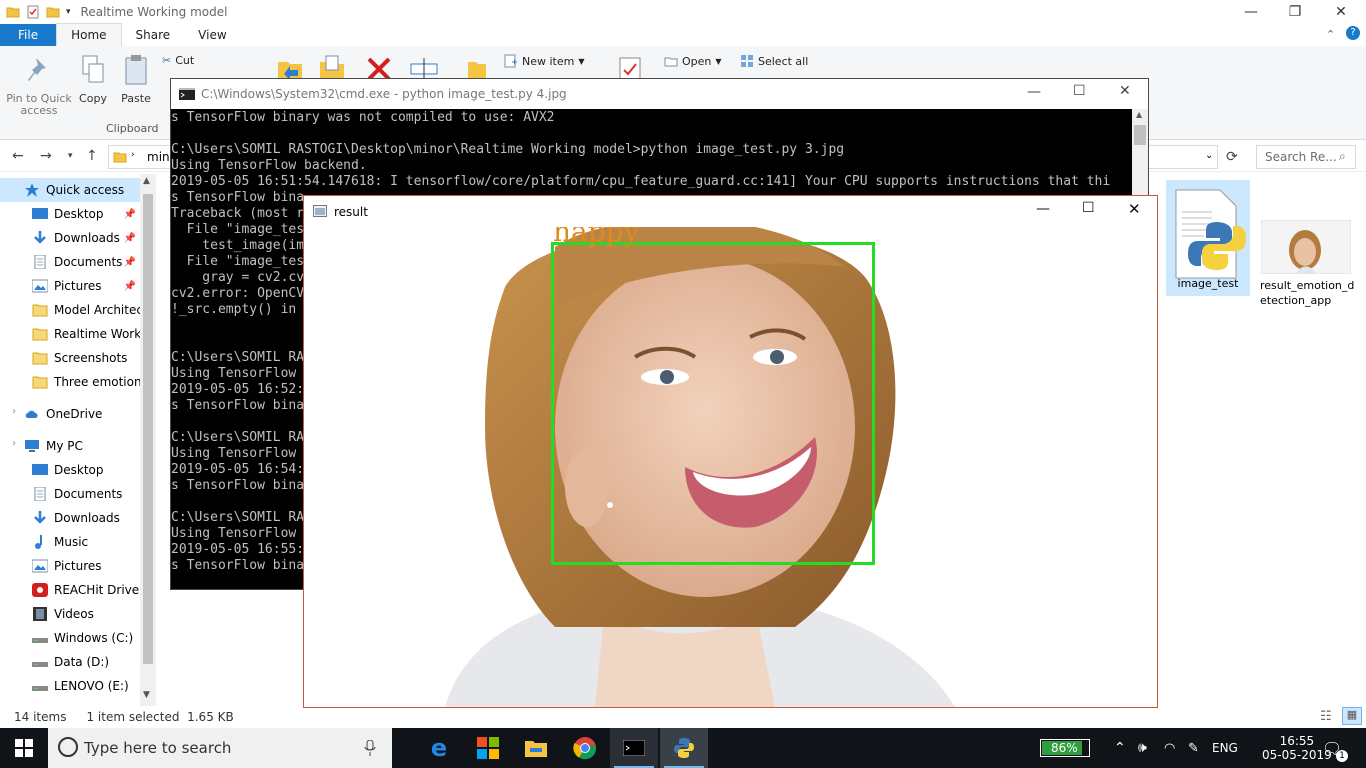 This screenshot has width=1366, height=768. Describe the element at coordinates (68, 12) in the screenshot. I see `customize-toolbar-icon: ▾` at that location.